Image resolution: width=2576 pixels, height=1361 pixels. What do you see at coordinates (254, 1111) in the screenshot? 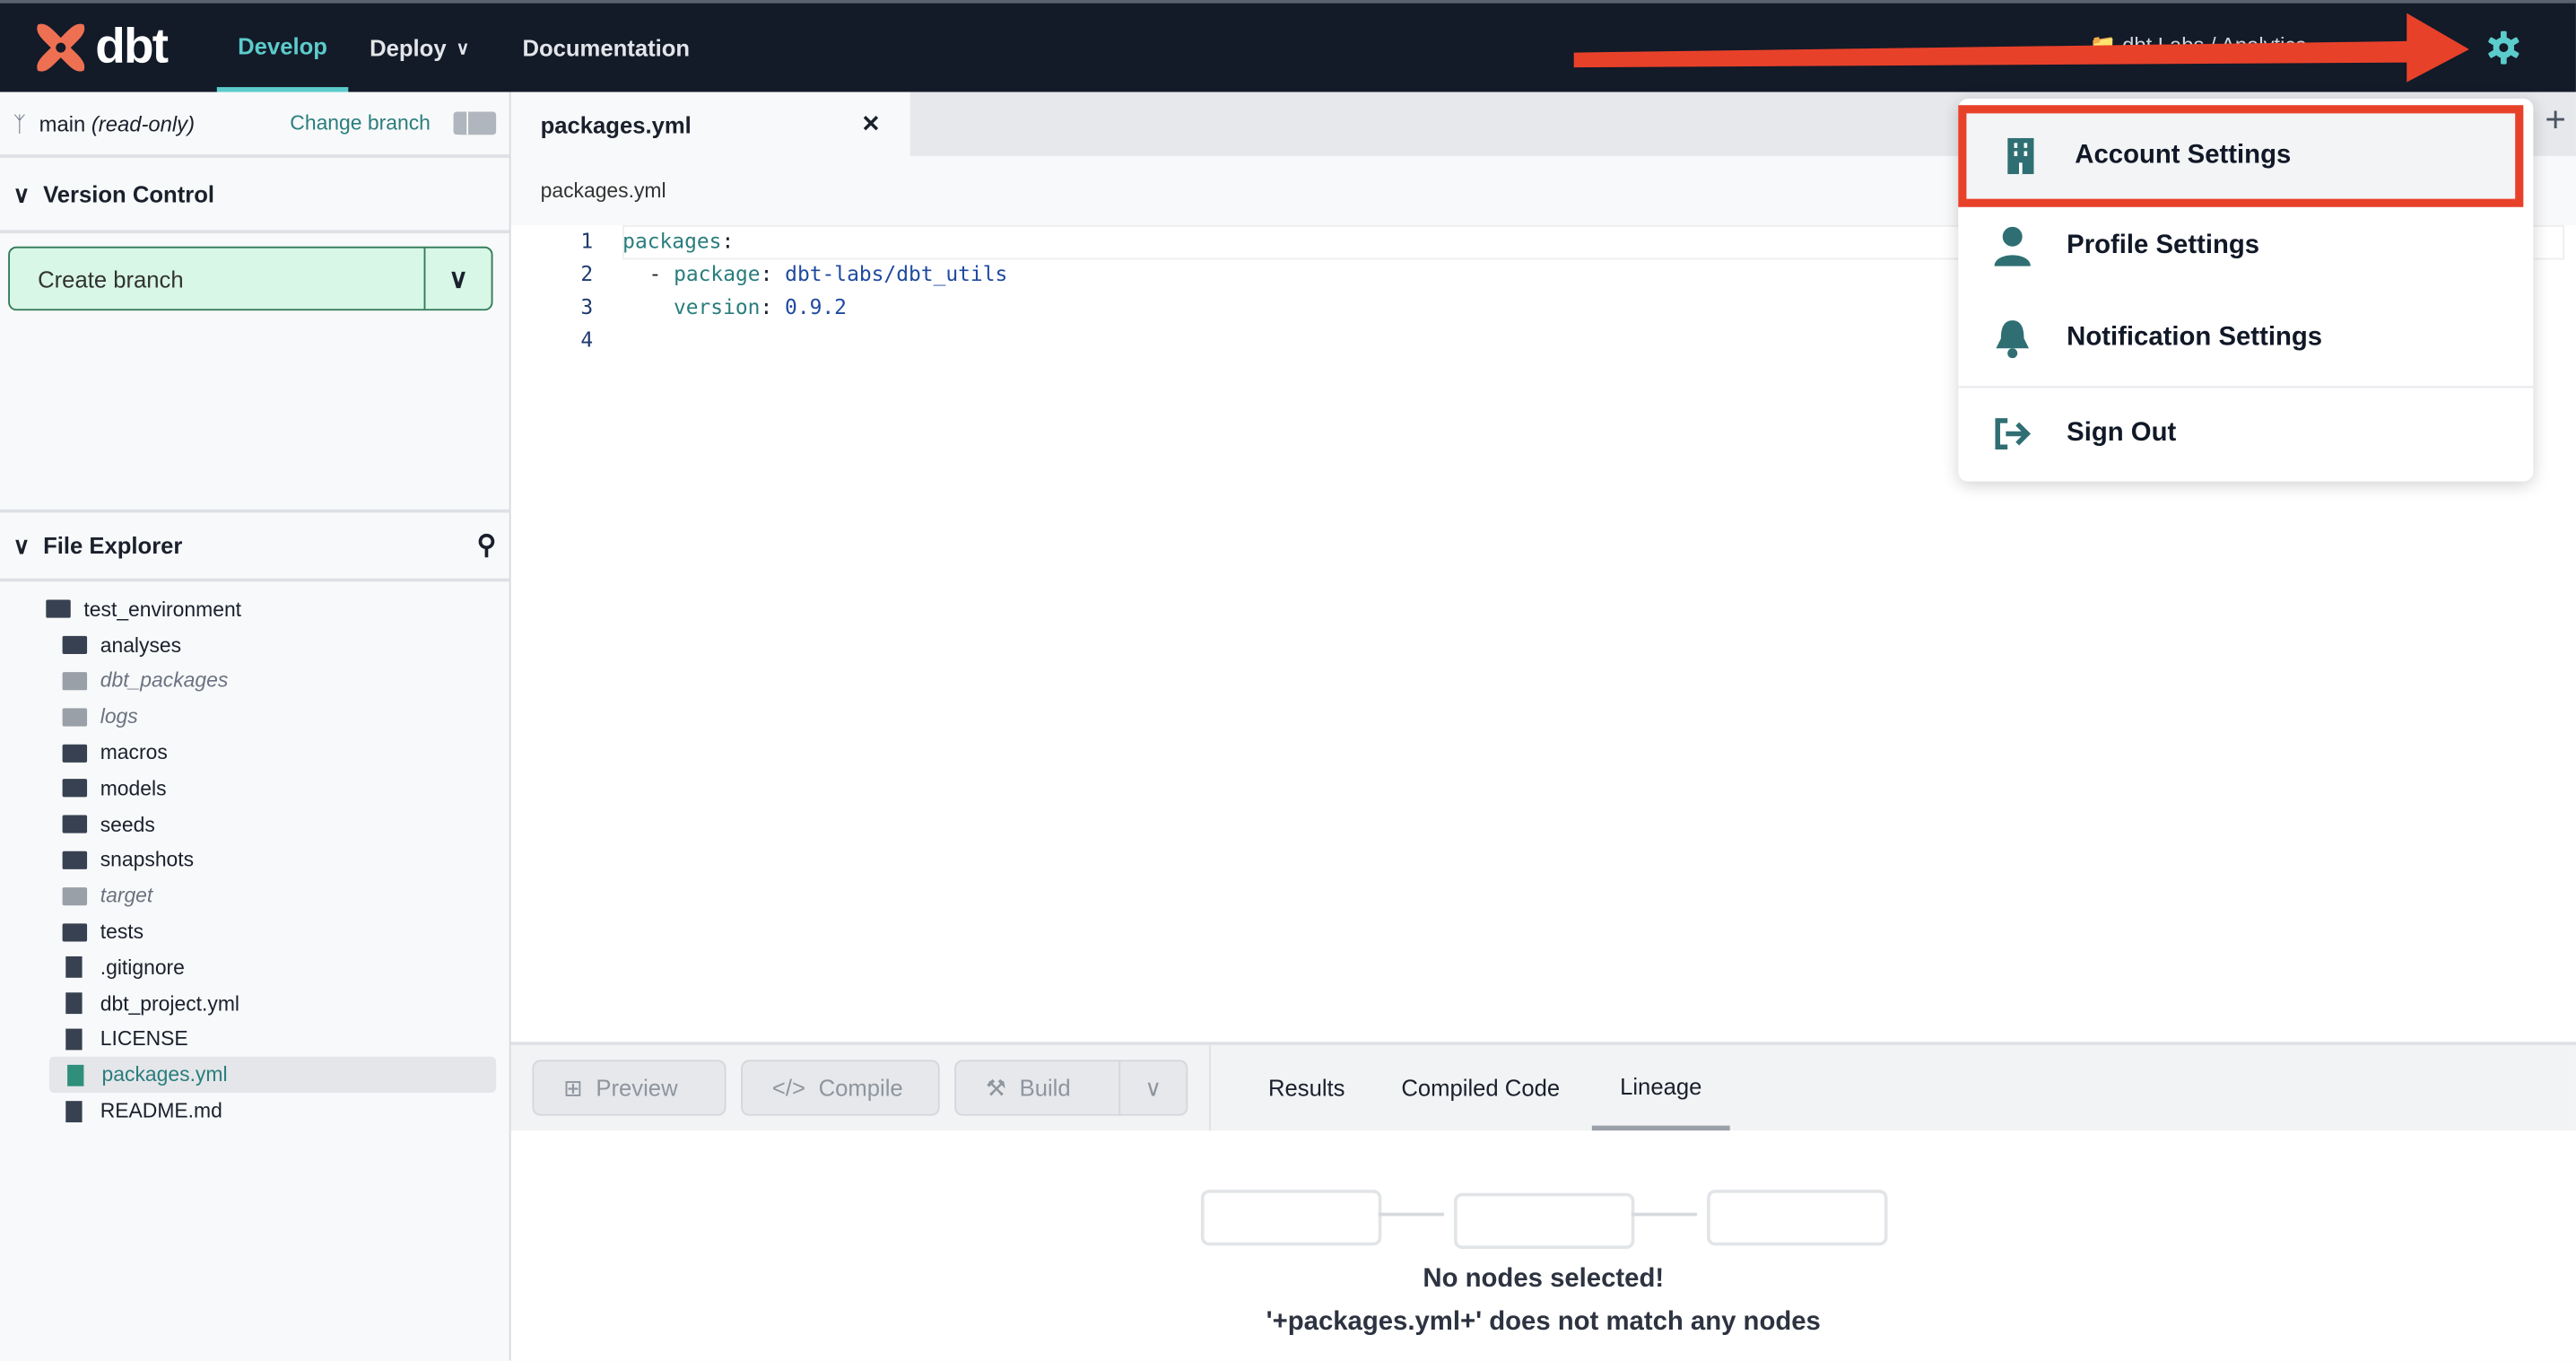
I see `file-tree-item: README.md` at bounding box center [254, 1111].